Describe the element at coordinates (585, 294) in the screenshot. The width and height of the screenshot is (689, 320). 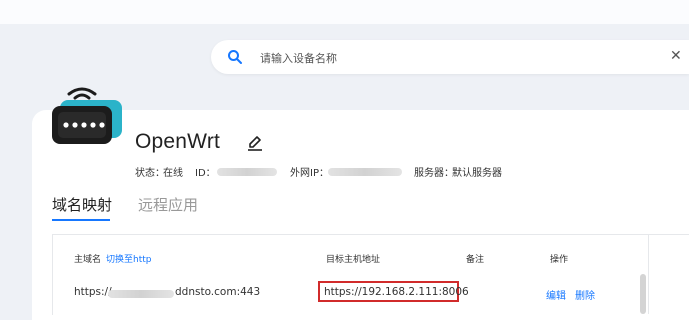
I see `delete-button: 删除` at that location.